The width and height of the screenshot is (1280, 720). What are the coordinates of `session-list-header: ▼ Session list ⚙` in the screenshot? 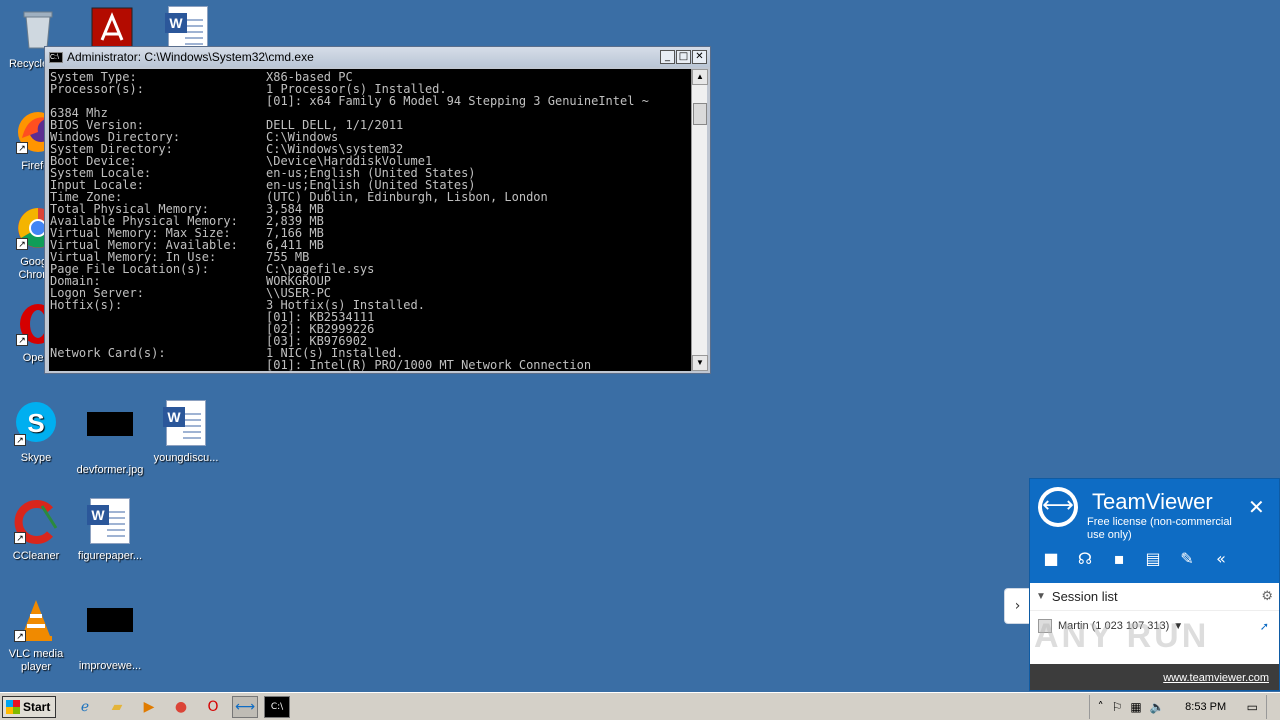 It's located at (1154, 597).